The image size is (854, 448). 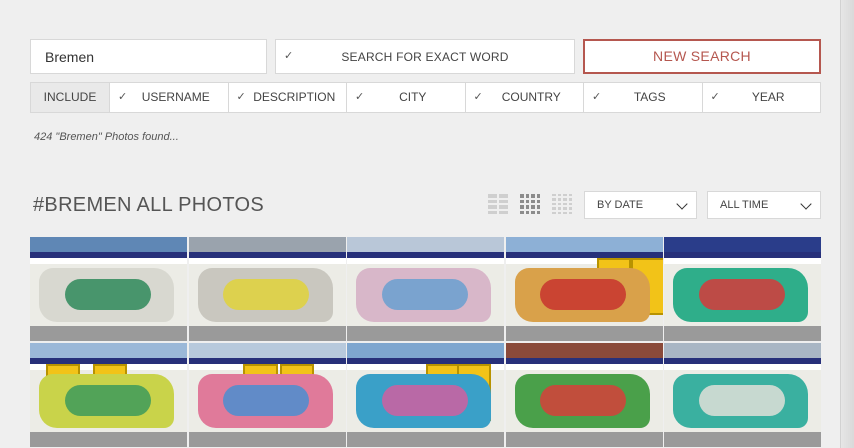 I want to click on sort-select-value: BY DATE, so click(x=620, y=205).